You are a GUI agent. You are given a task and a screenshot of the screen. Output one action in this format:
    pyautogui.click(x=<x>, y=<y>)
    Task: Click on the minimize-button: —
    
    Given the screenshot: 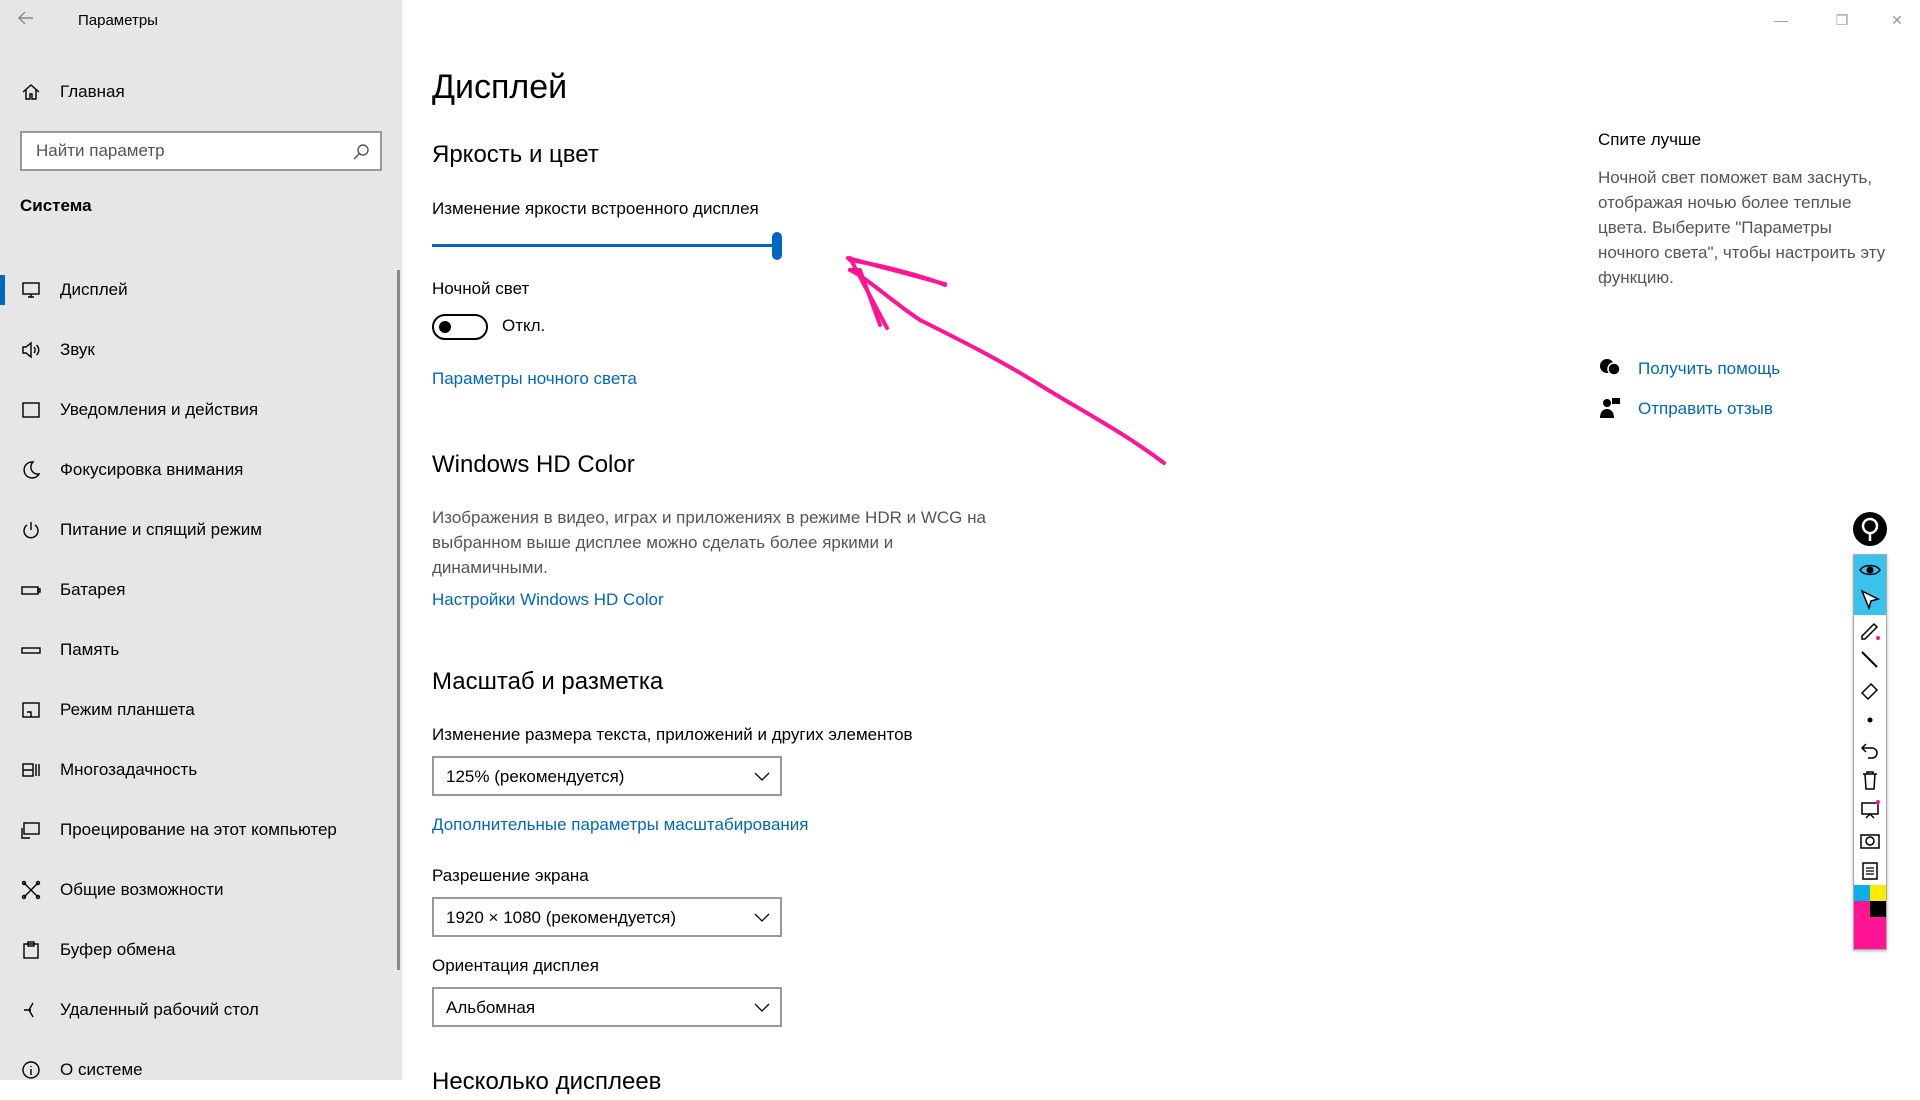 What is the action you would take?
    pyautogui.click(x=1781, y=20)
    